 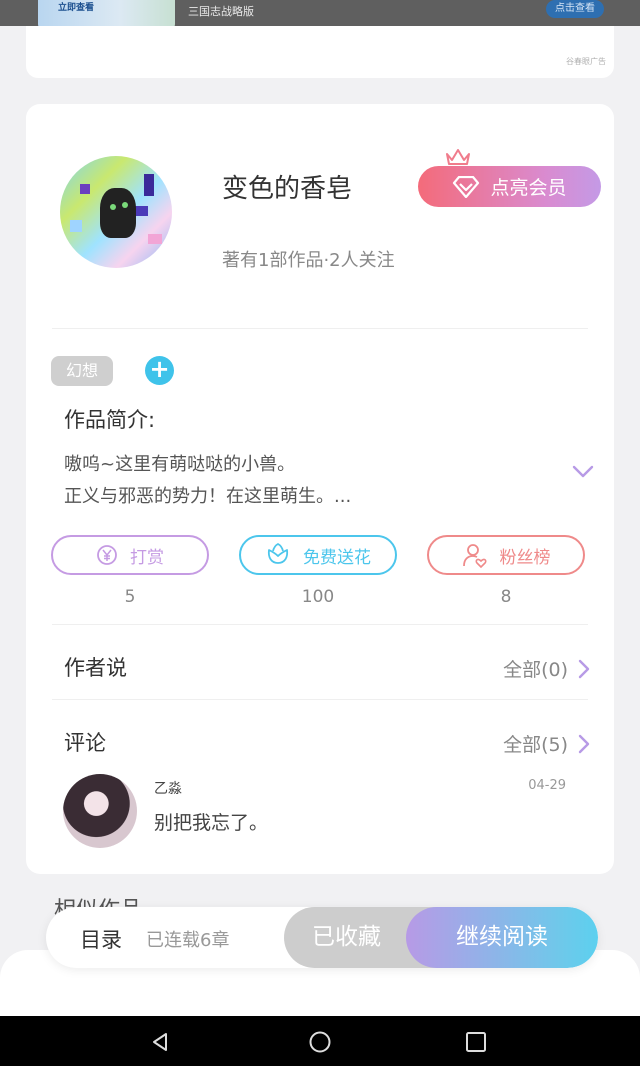 I want to click on comments-all-label: 全部(5), so click(x=535, y=745).